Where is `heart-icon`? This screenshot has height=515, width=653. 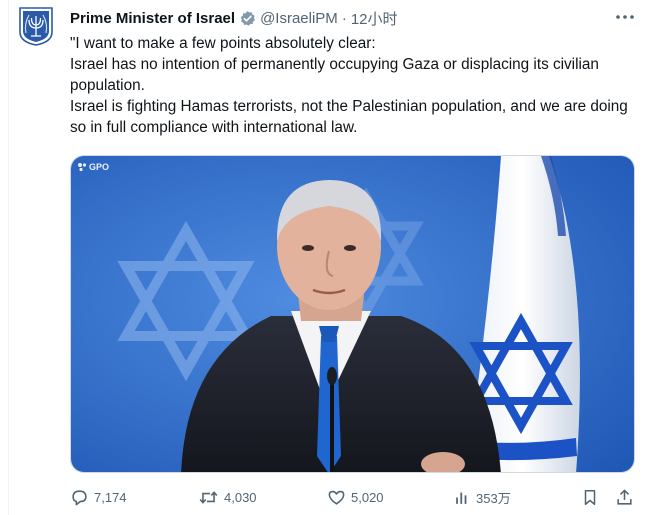
heart-icon is located at coordinates (336, 497).